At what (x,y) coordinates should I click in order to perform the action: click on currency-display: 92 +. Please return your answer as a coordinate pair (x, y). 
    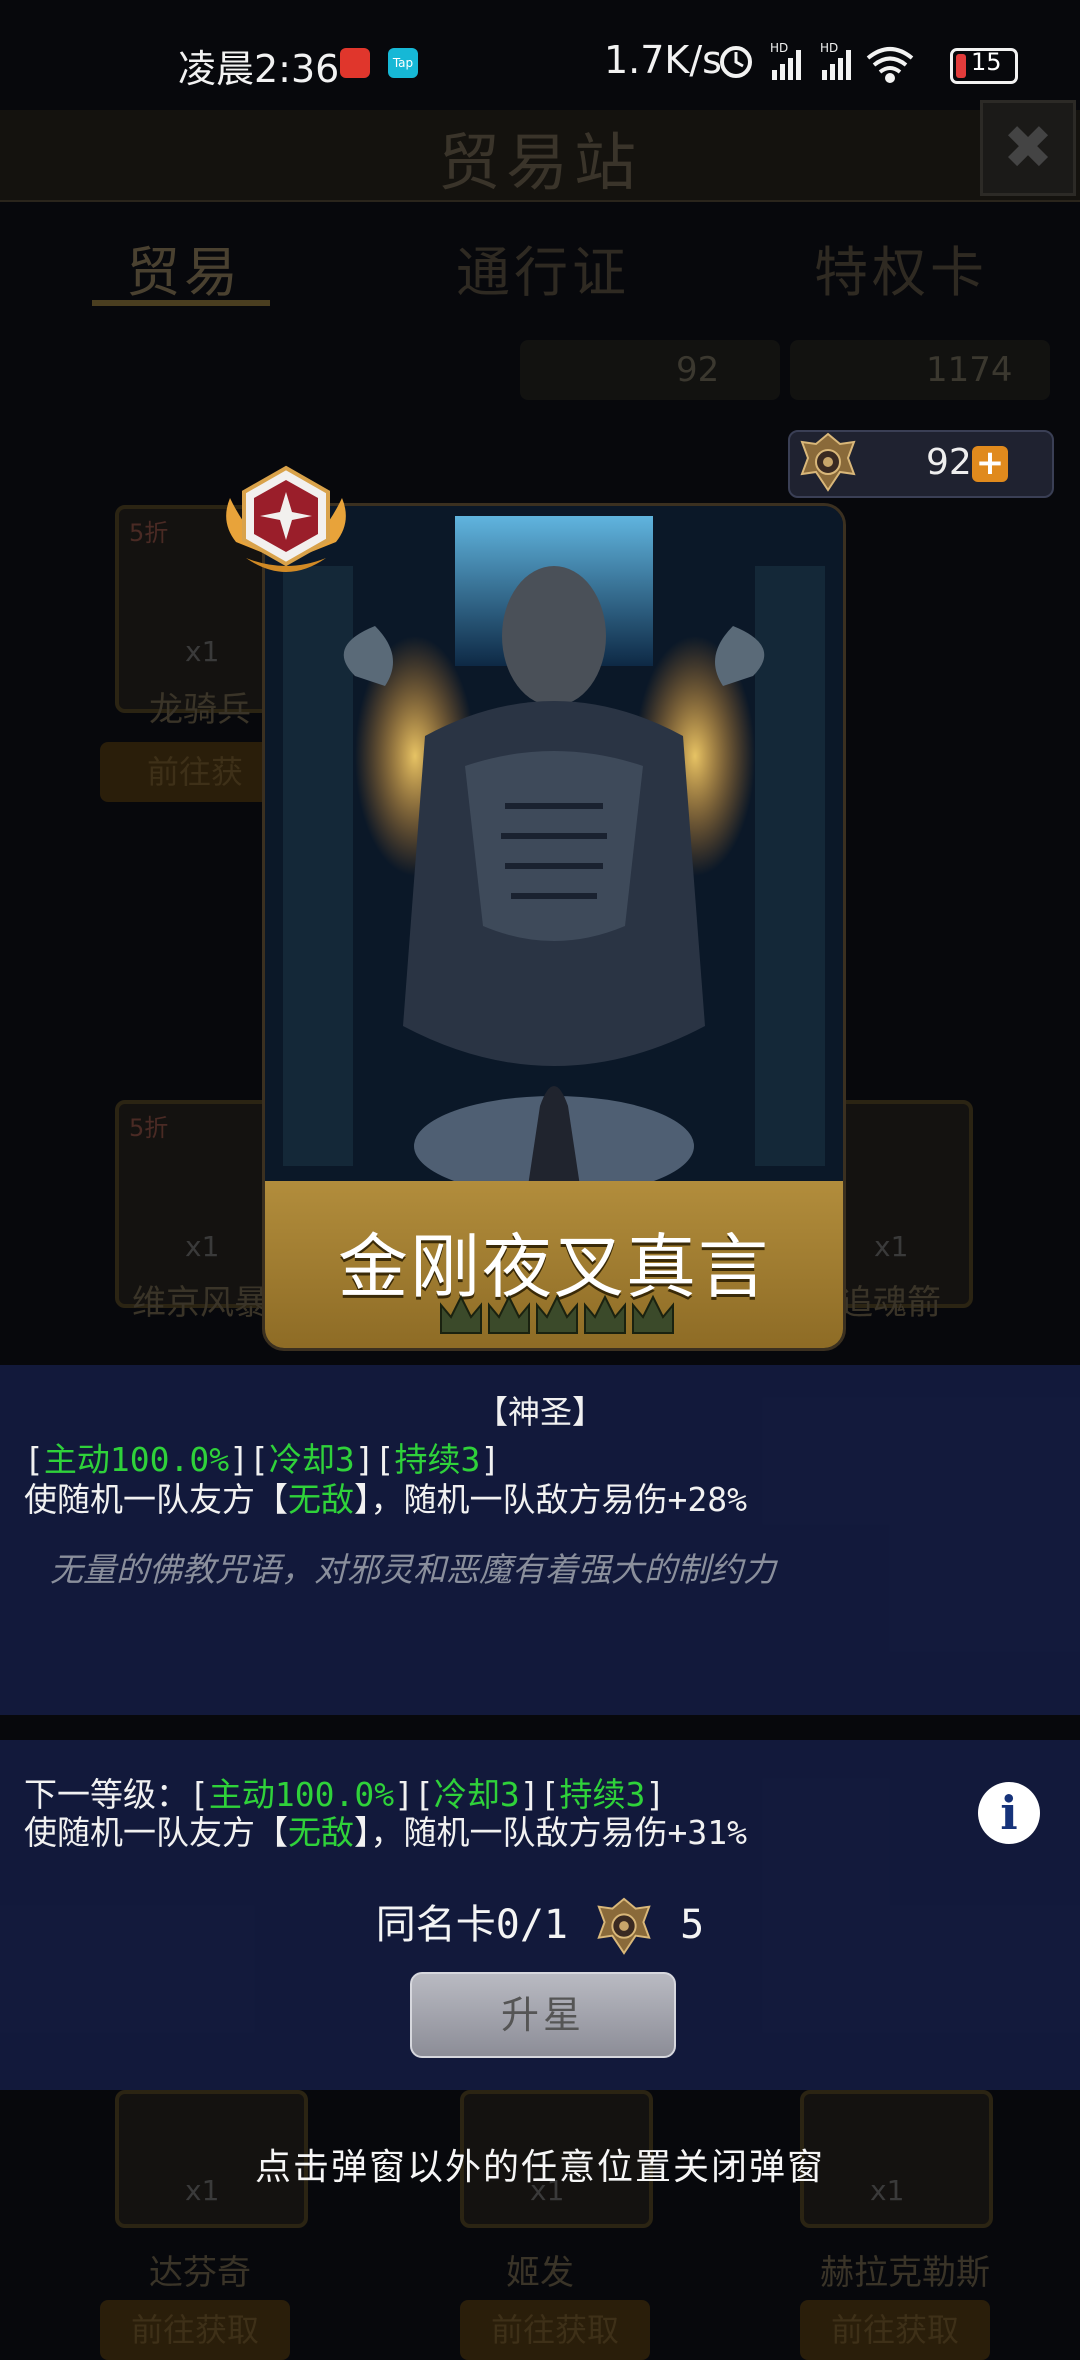
    Looking at the image, I should click on (921, 464).